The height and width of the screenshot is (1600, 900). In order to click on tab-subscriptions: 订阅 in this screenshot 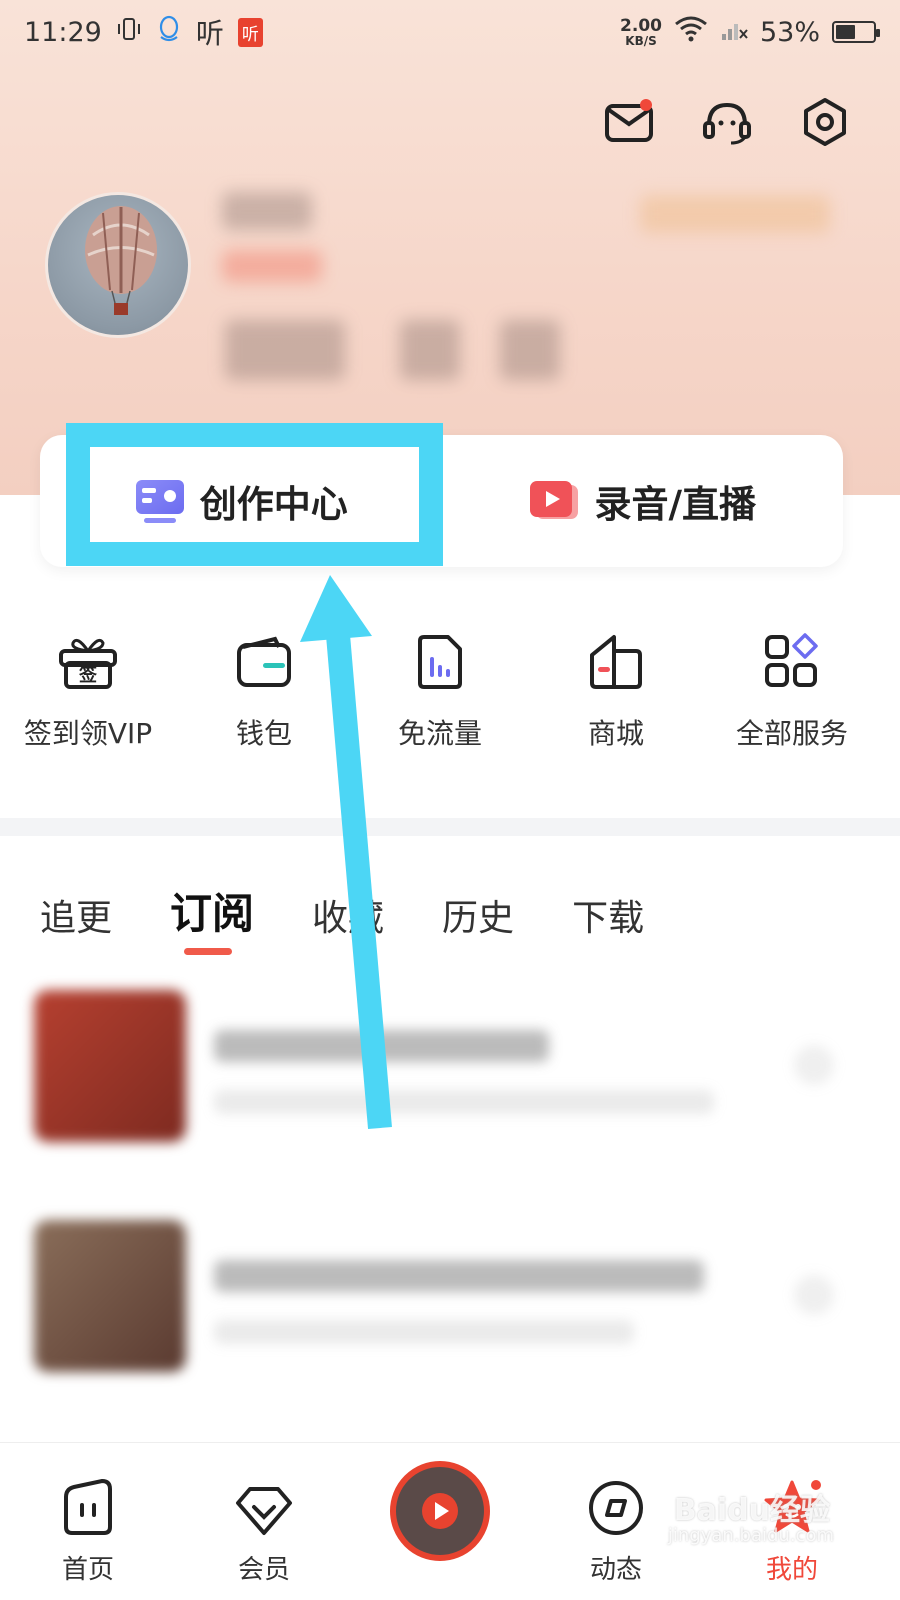, I will do `click(212, 917)`.